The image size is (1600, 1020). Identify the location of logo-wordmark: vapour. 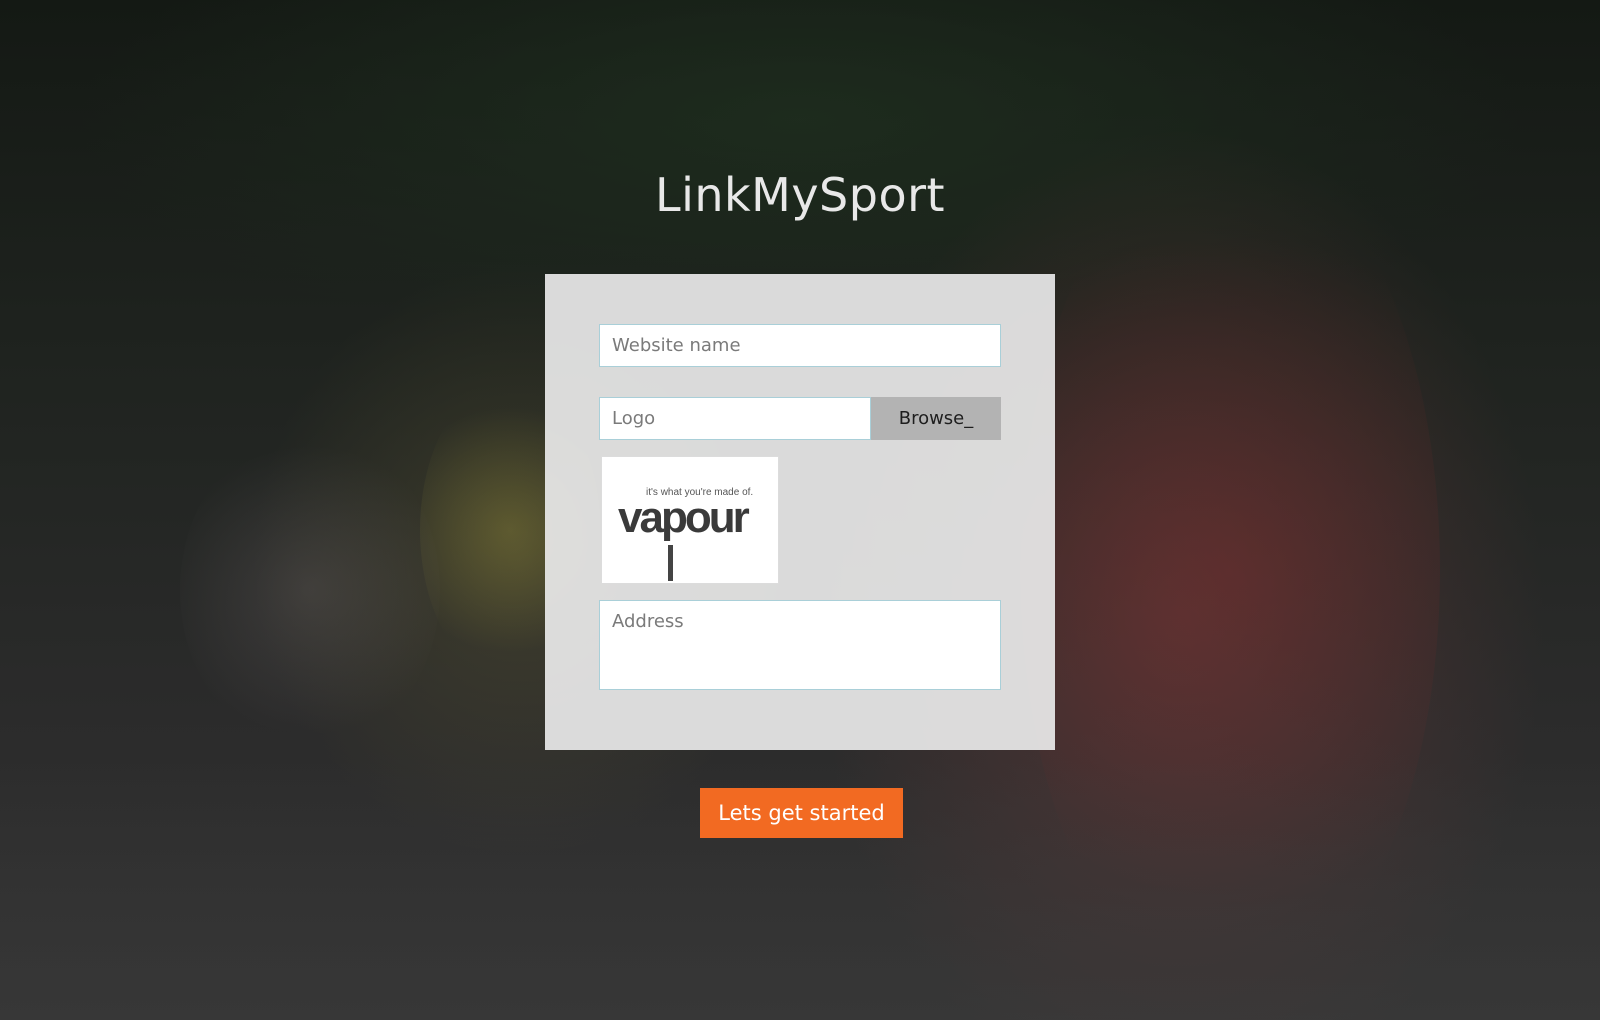
(684, 517).